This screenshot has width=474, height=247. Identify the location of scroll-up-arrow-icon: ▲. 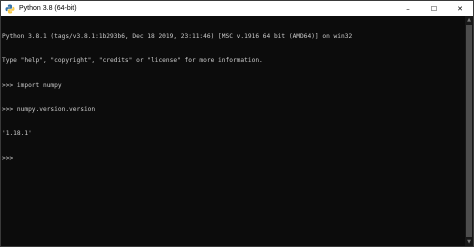
(469, 20).